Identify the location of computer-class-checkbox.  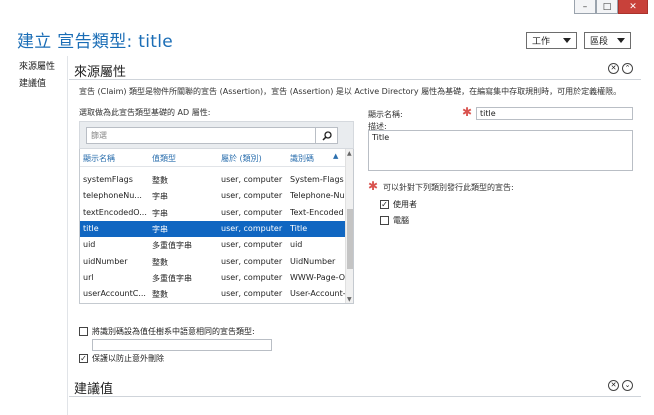
(384, 220).